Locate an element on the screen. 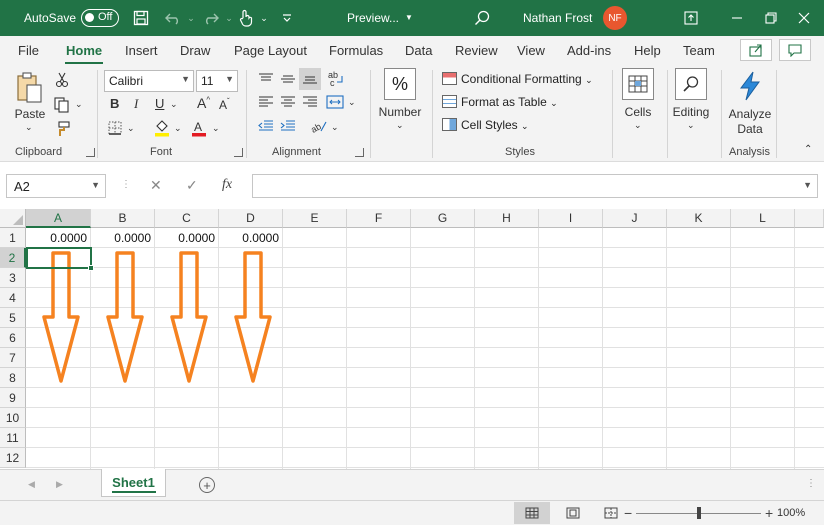  tab-draw: Draw is located at coordinates (195, 50).